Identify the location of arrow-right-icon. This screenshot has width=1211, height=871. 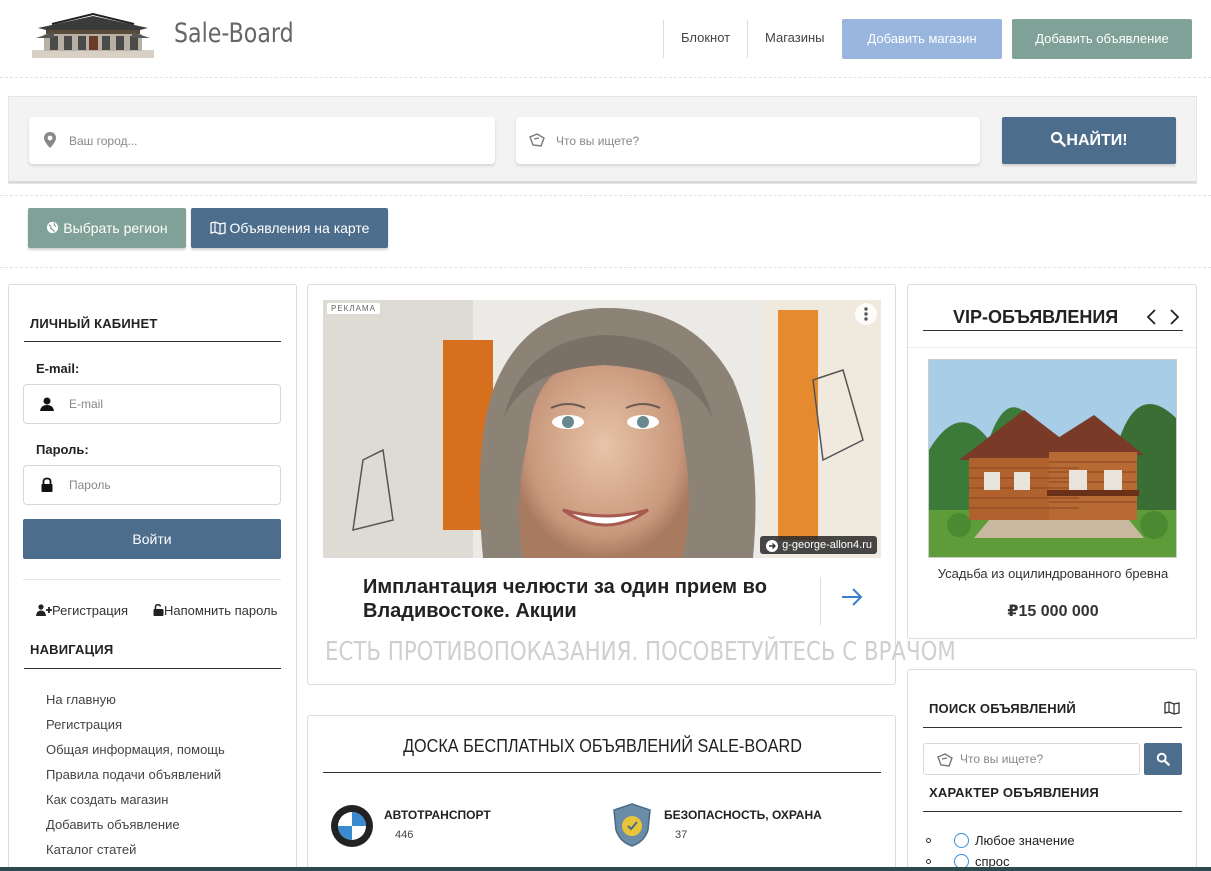
(852, 597).